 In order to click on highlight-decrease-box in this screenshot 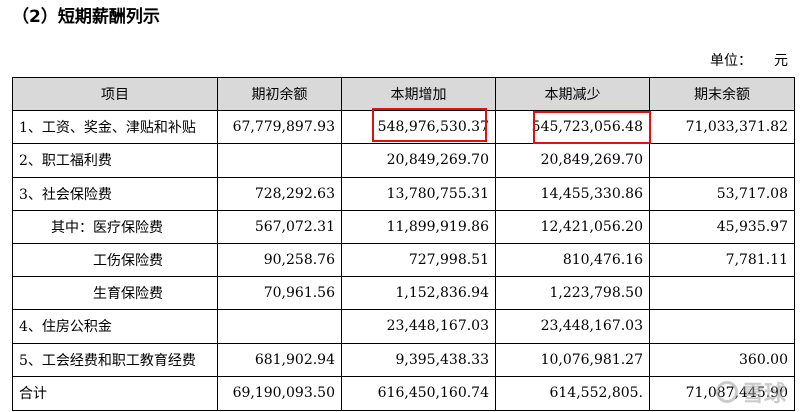, I will do `click(592, 127)`.